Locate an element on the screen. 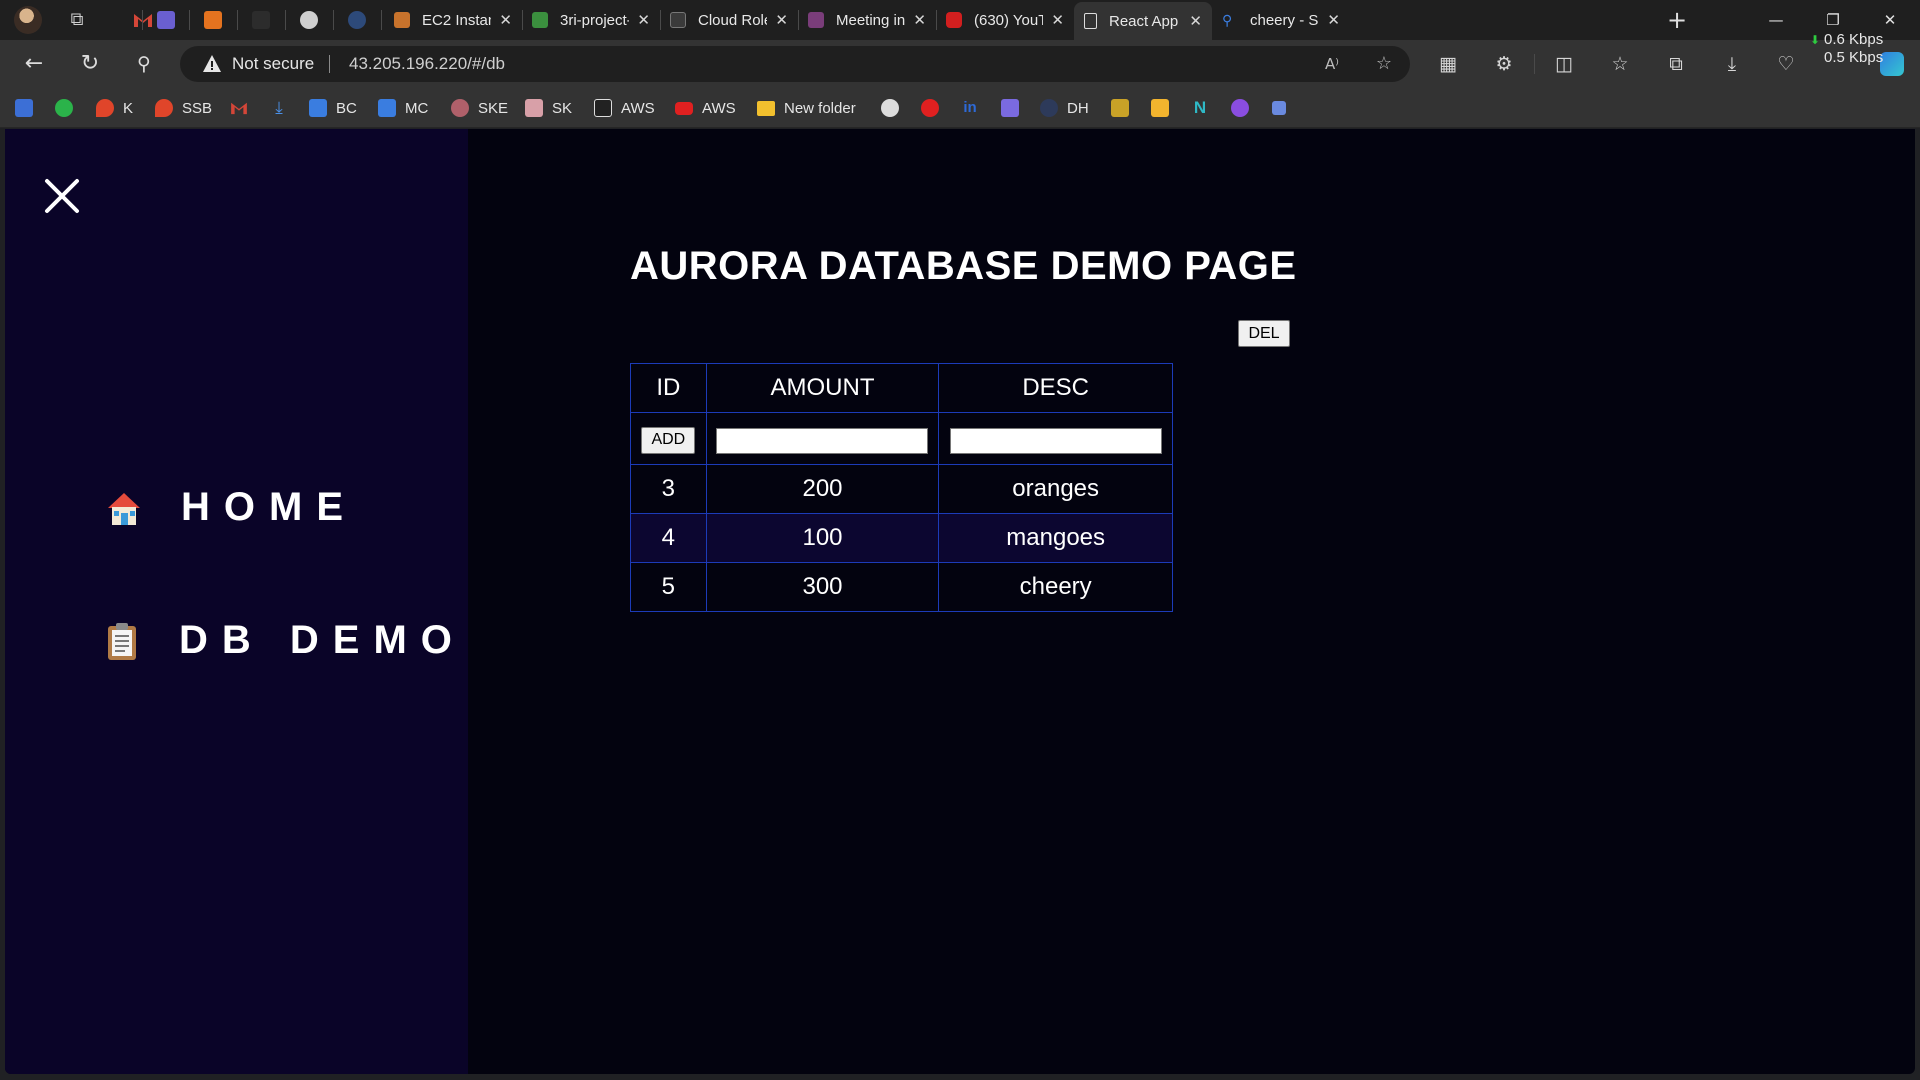 This screenshot has width=1920, height=1080. bookmark-r1 is located at coordinates (1120, 108).